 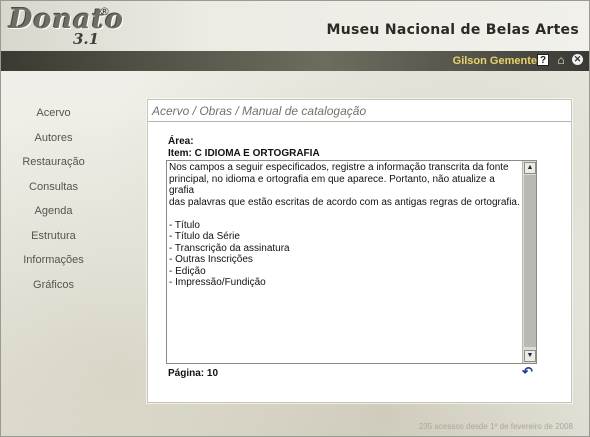 What do you see at coordinates (53, 138) in the screenshot?
I see `sidebar-item-autores: Autores` at bounding box center [53, 138].